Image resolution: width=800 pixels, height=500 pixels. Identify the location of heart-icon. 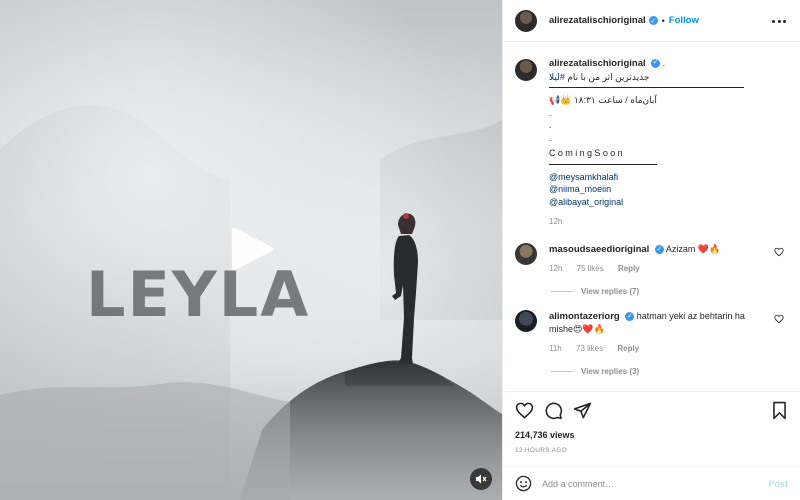
(524, 410).